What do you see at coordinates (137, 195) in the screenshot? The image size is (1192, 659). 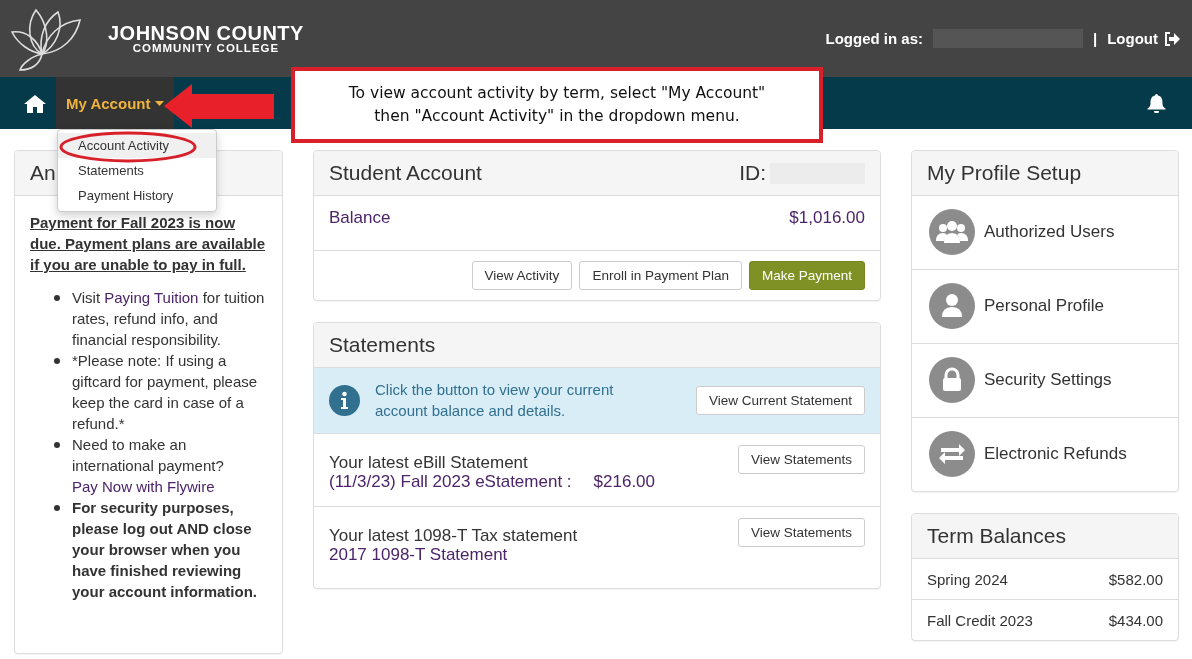 I see `dropdown-item: Payment History` at bounding box center [137, 195].